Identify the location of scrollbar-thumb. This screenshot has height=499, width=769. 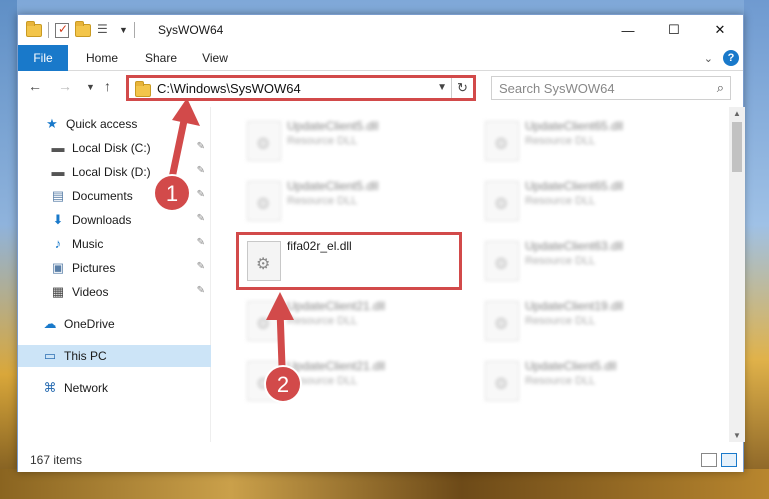
(737, 147).